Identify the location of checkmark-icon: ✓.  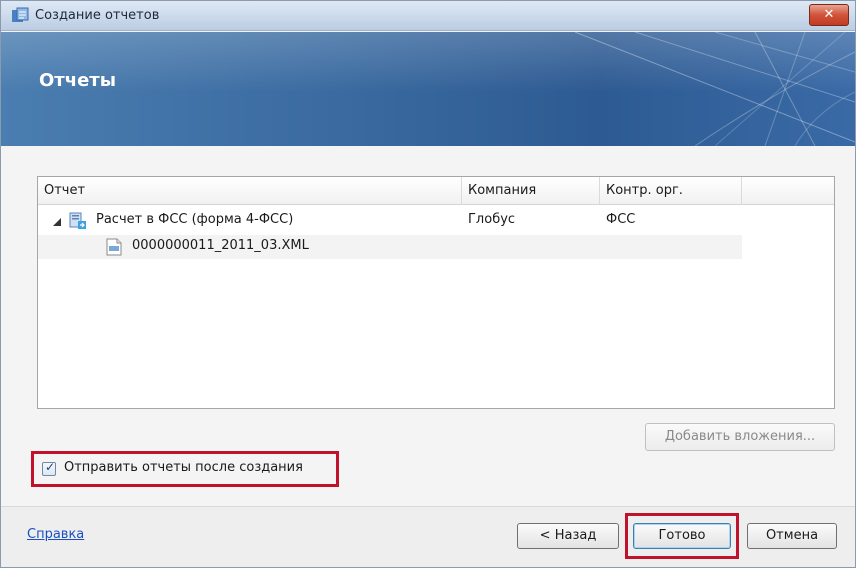
(50, 467).